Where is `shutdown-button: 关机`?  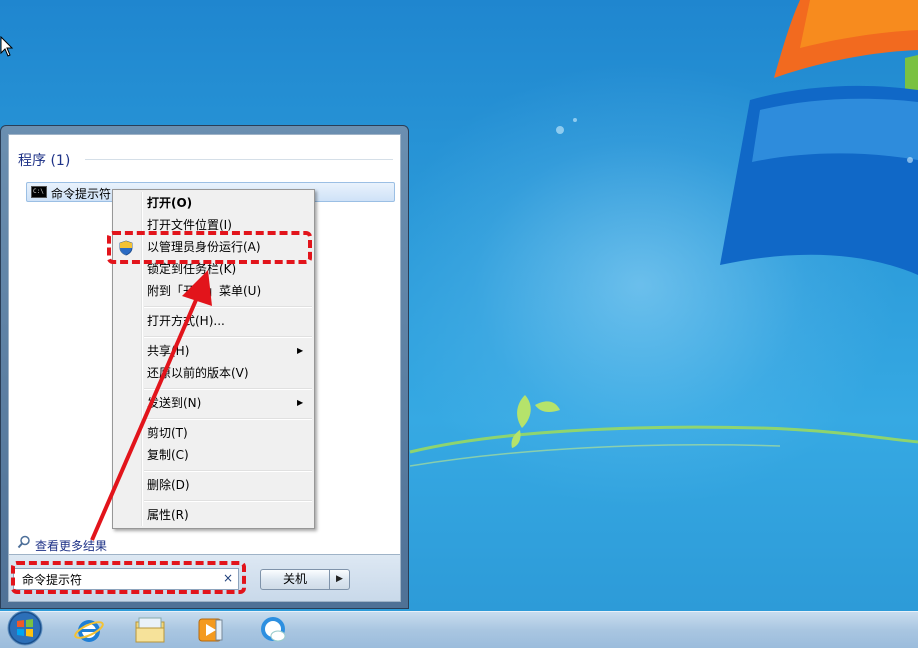
shutdown-button: 关机 is located at coordinates (295, 579).